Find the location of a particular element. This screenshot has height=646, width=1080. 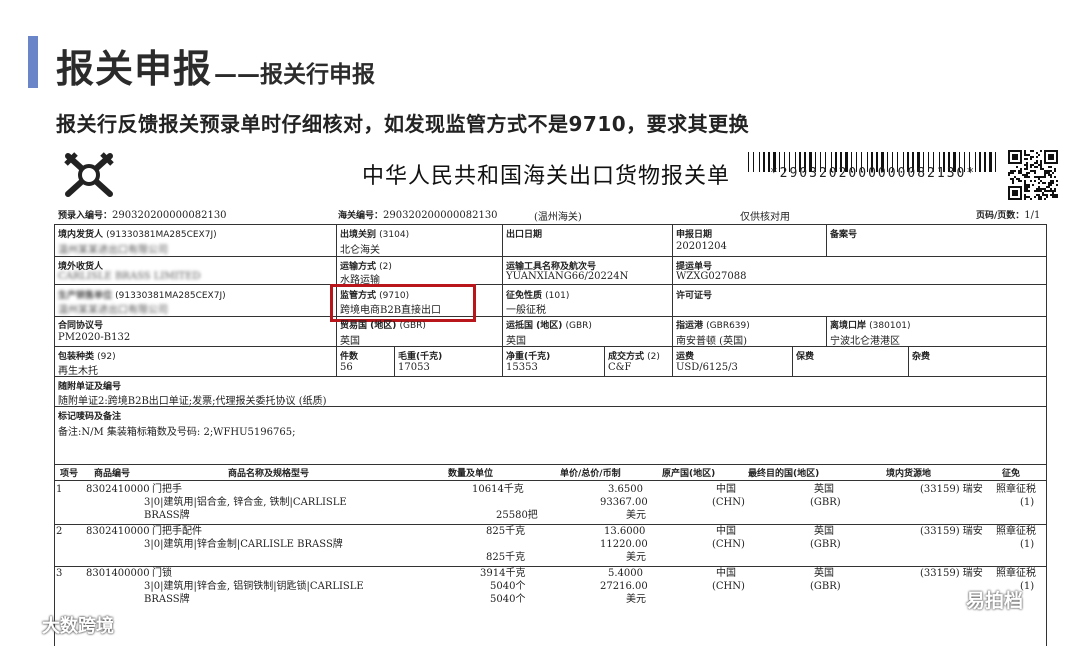

page-title: 报关申报 ——报关行申报 is located at coordinates (215, 64).